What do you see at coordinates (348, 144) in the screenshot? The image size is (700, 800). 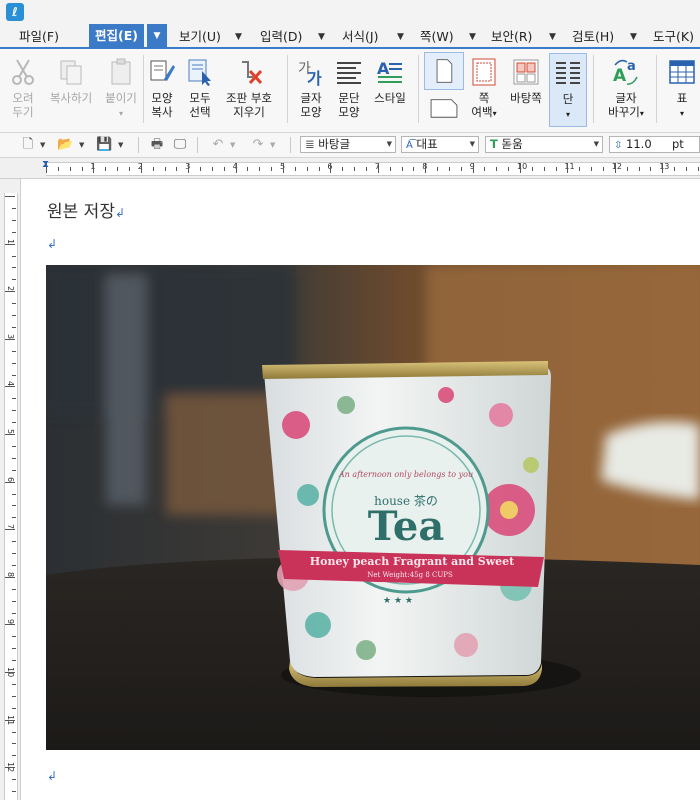 I see `style-select: ≣ 바탕글 ▼` at bounding box center [348, 144].